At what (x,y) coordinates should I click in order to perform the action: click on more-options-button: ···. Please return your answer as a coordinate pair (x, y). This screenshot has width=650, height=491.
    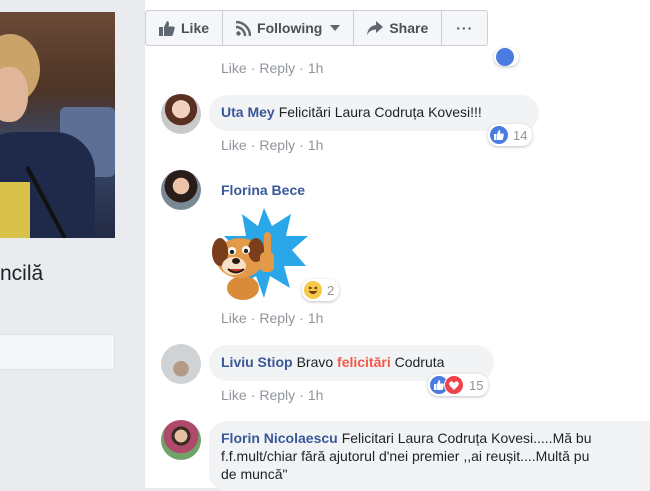
    Looking at the image, I should click on (464, 28).